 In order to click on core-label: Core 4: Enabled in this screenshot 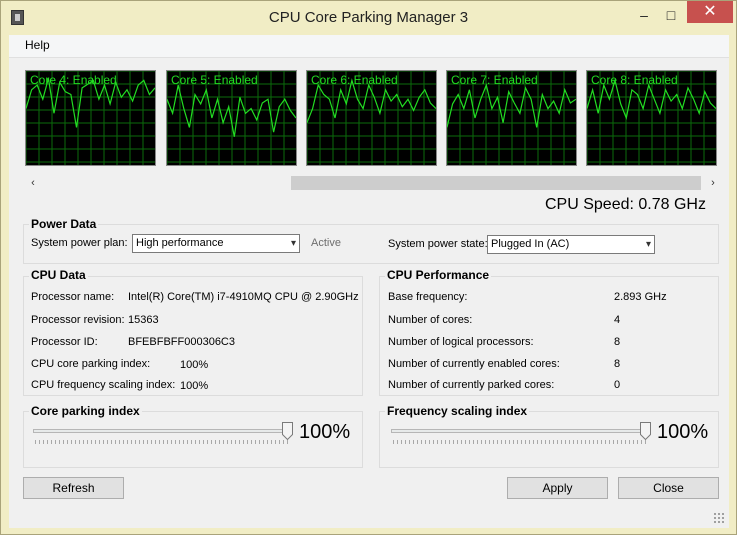, I will do `click(73, 80)`.